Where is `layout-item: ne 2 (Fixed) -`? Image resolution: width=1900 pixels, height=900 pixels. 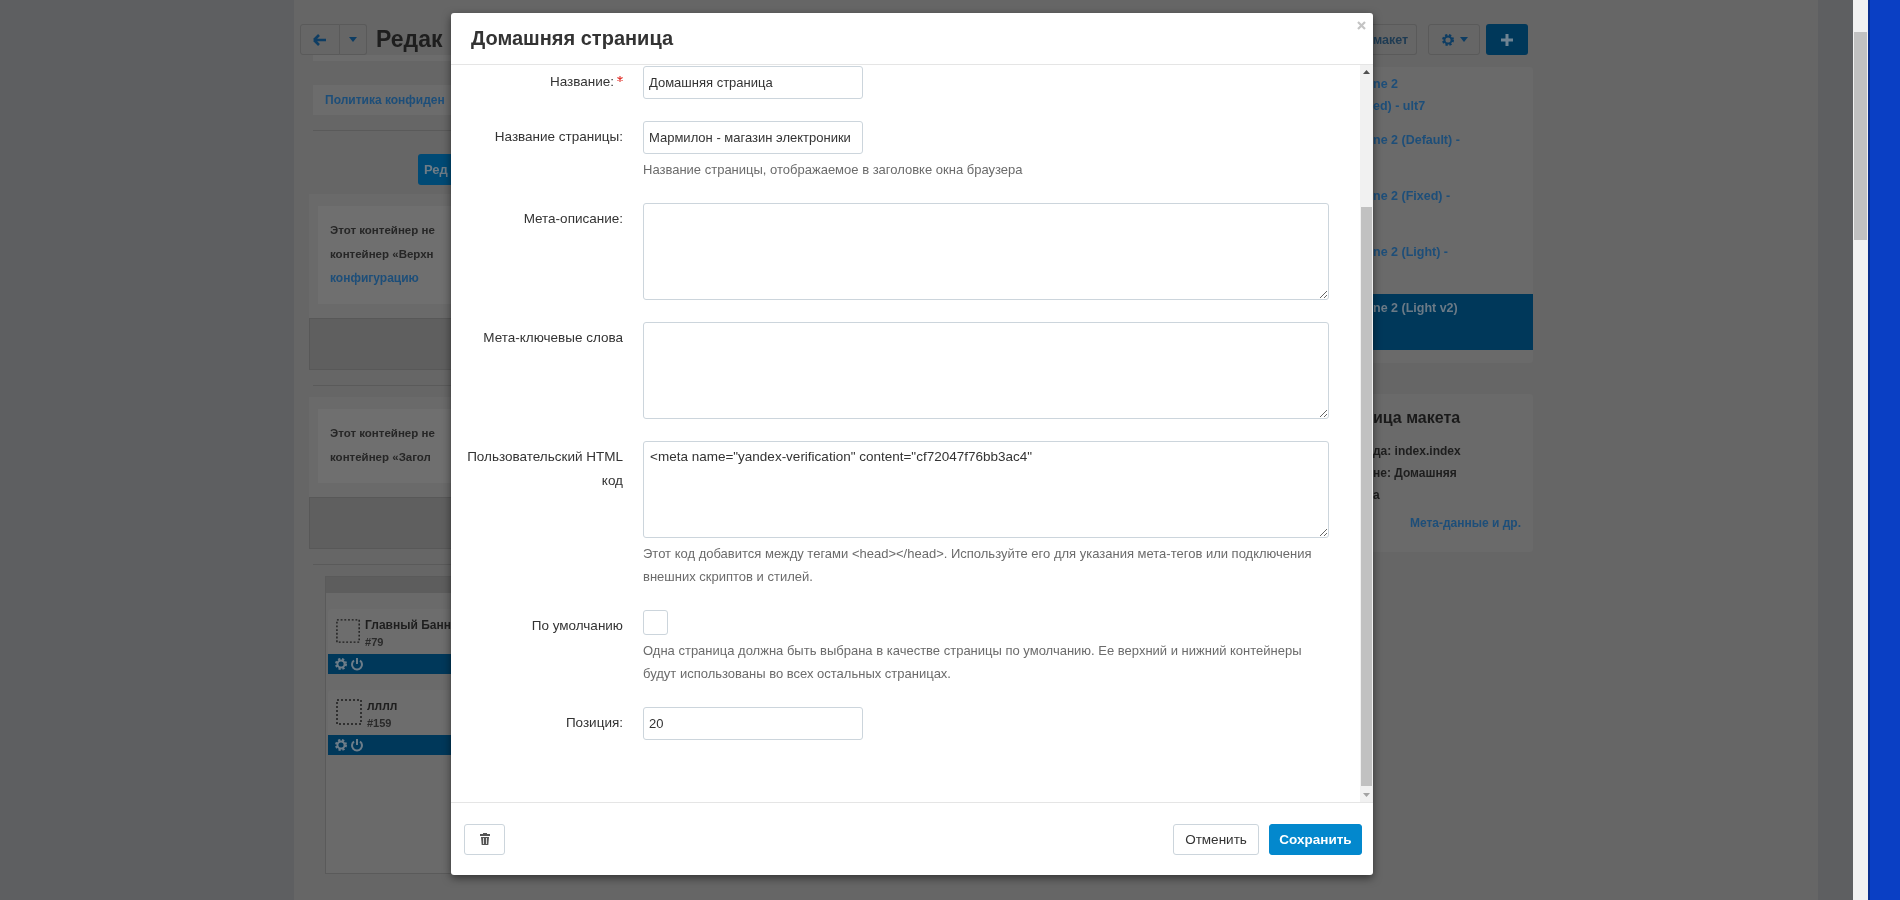
layout-item: ne 2 (Fixed) - is located at coordinates (1453, 210).